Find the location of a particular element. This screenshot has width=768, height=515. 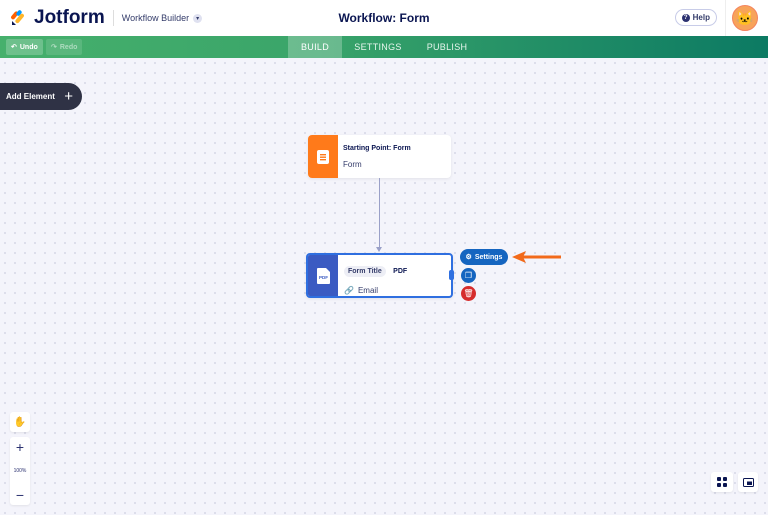

zoom-level: 100% is located at coordinates (20, 471).